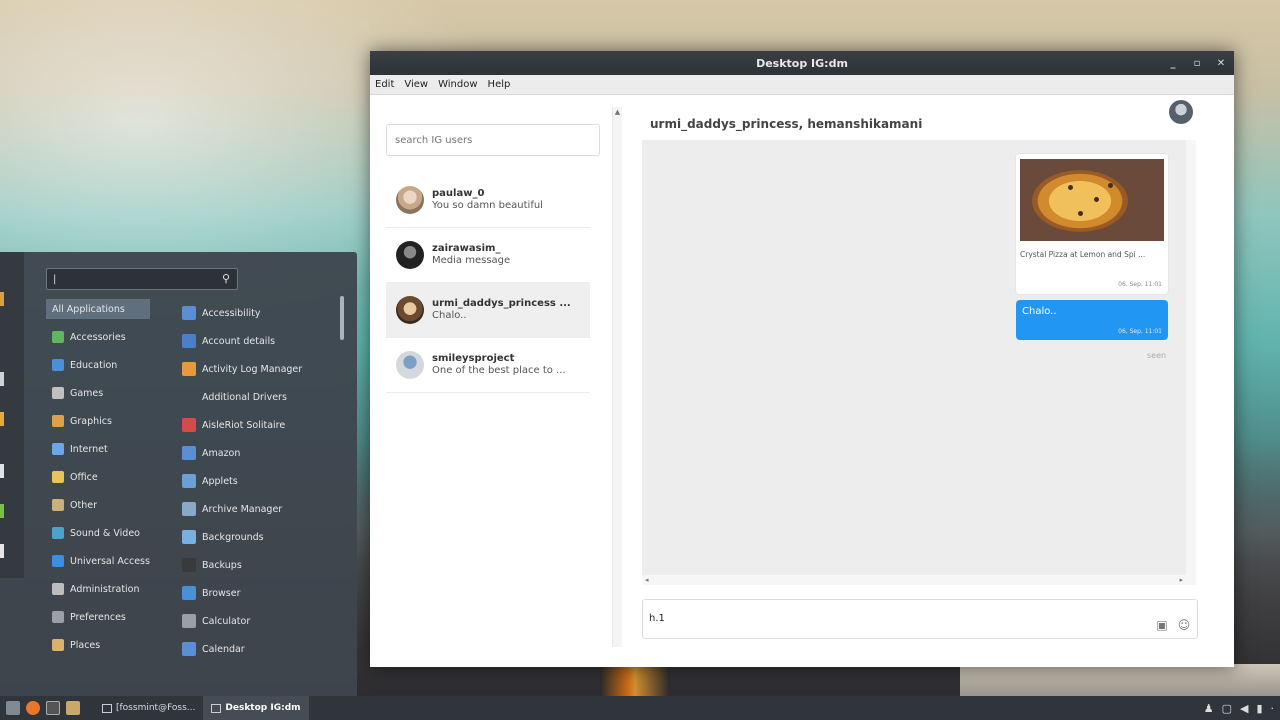  I want to click on category-office: Office, so click(98, 477).